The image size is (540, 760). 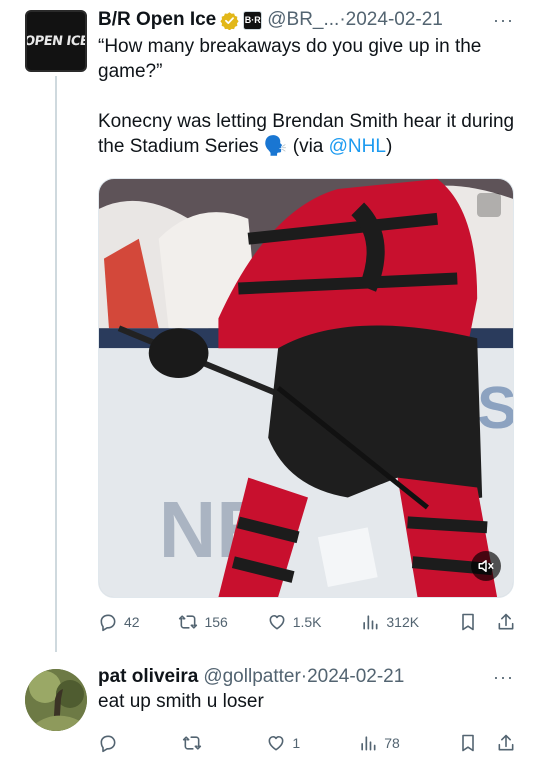 I want to click on mute-button, so click(x=486, y=566).